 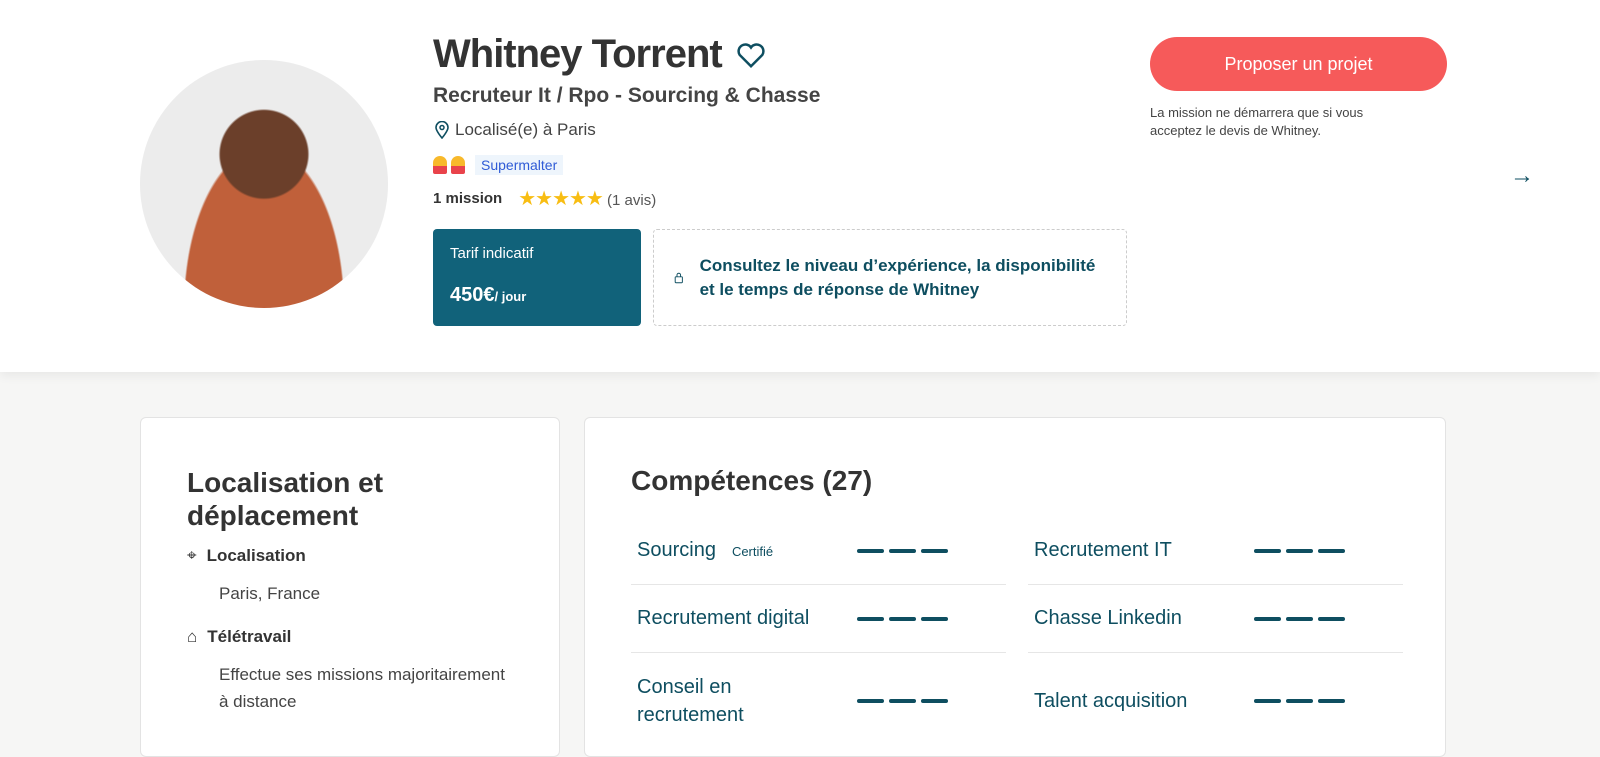 I want to click on skill-item: Sourcing Certifié, so click(x=818, y=551).